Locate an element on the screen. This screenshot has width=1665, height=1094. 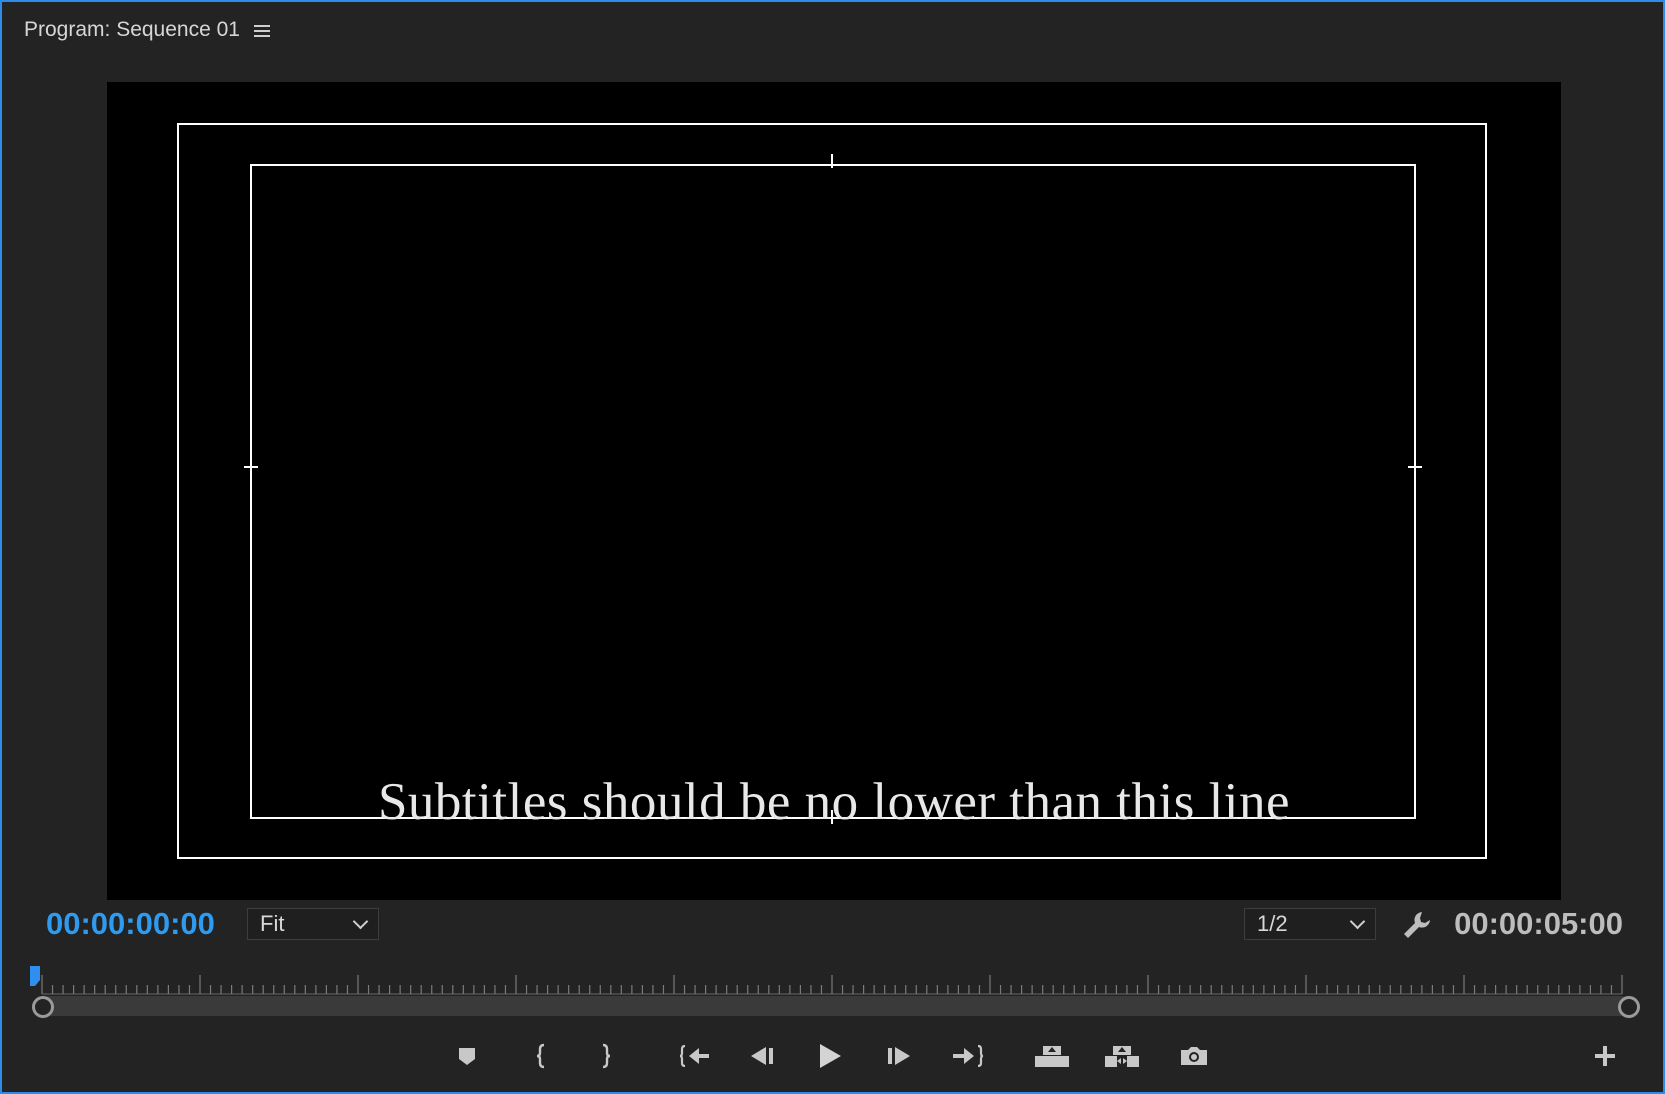
panel-header: Program: Sequence 01 is located at coordinates (148, 30).